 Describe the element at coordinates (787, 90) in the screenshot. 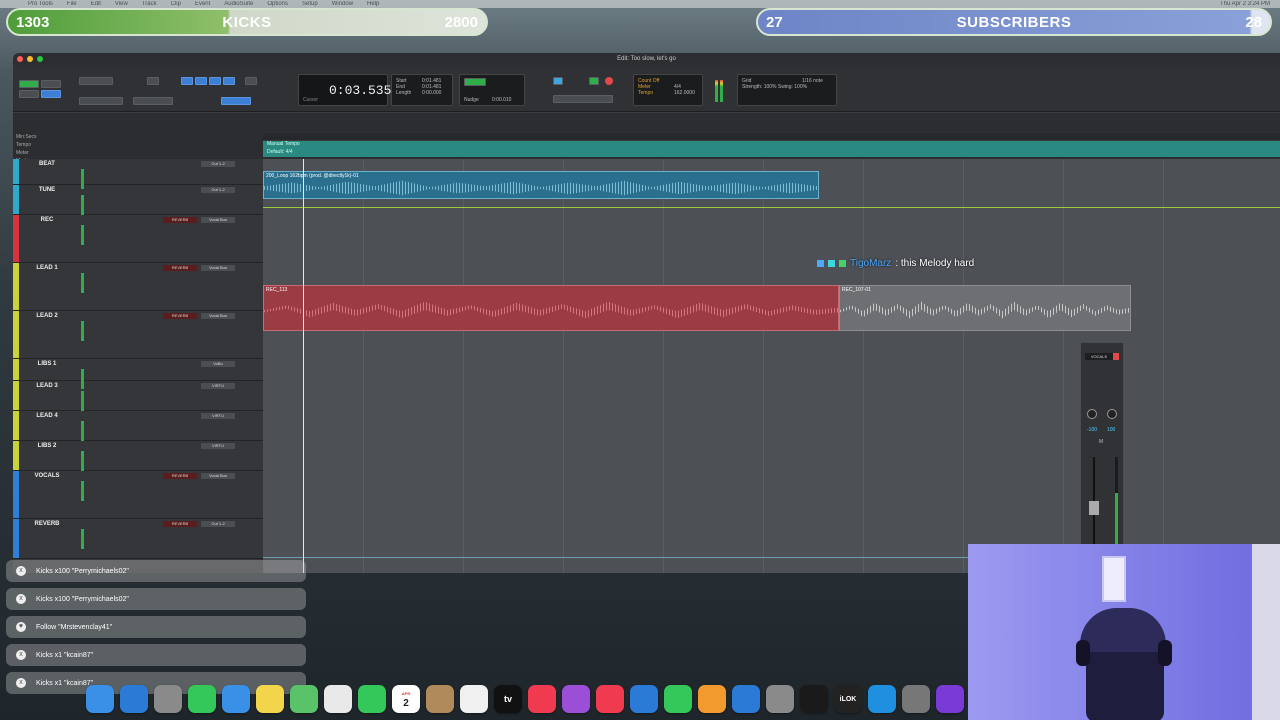

I see `grid-settings-panel: Grid Strength: 100% Swing: 100% 1/16 note` at that location.